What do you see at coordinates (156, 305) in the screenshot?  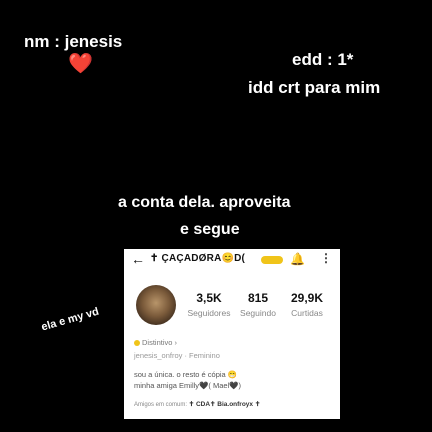 I see `avatar` at bounding box center [156, 305].